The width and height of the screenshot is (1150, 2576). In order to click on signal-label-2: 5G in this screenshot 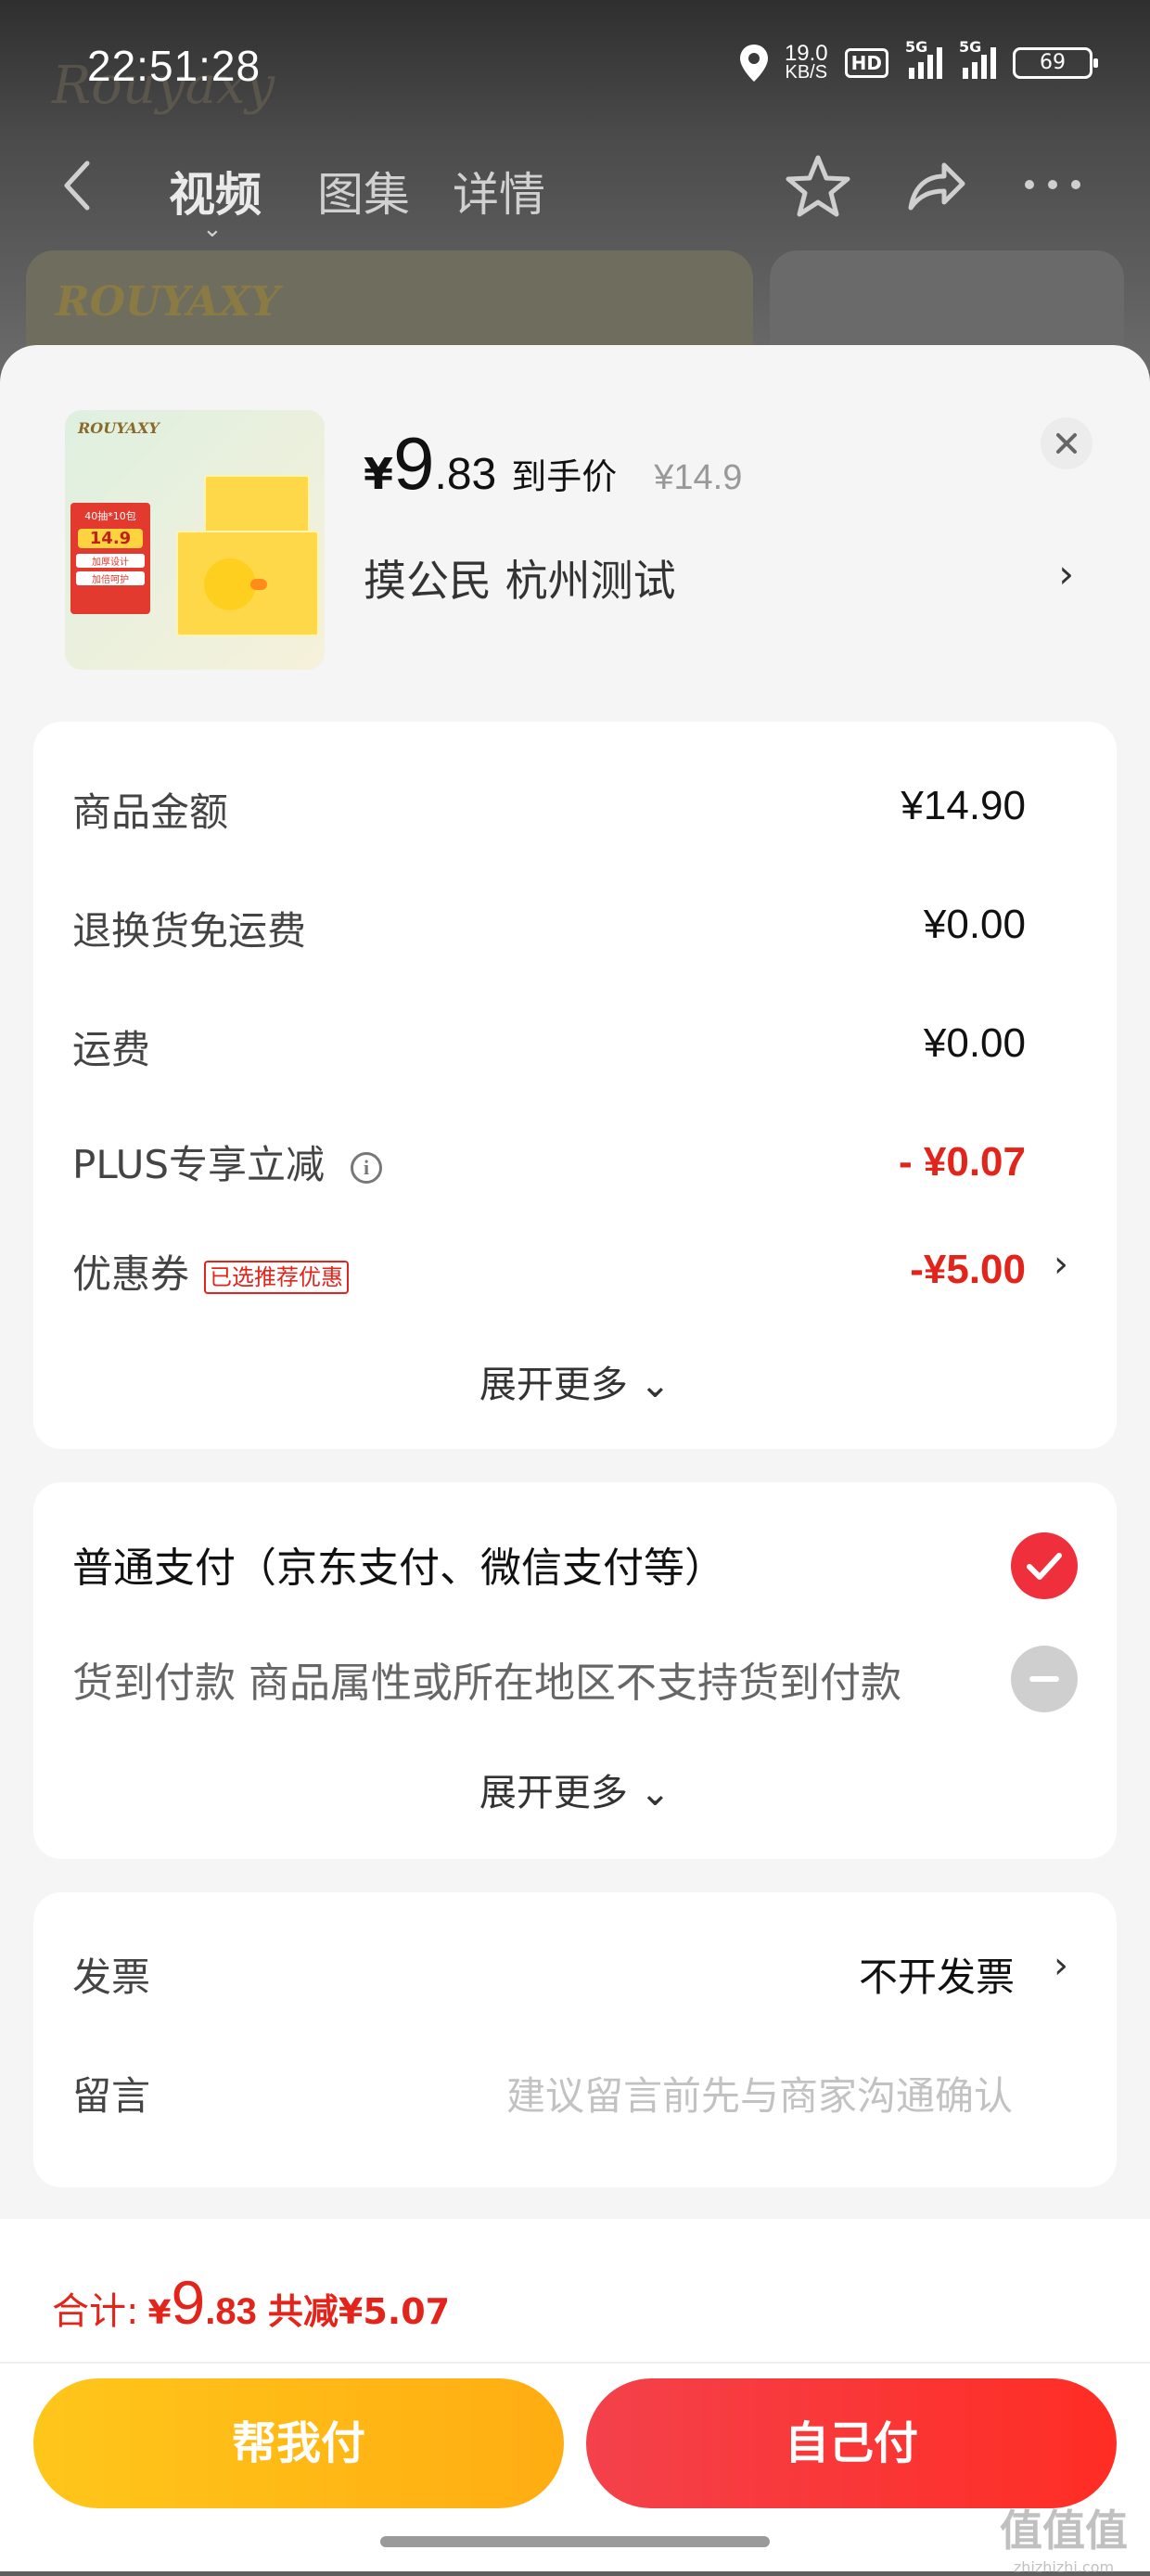, I will do `click(970, 47)`.